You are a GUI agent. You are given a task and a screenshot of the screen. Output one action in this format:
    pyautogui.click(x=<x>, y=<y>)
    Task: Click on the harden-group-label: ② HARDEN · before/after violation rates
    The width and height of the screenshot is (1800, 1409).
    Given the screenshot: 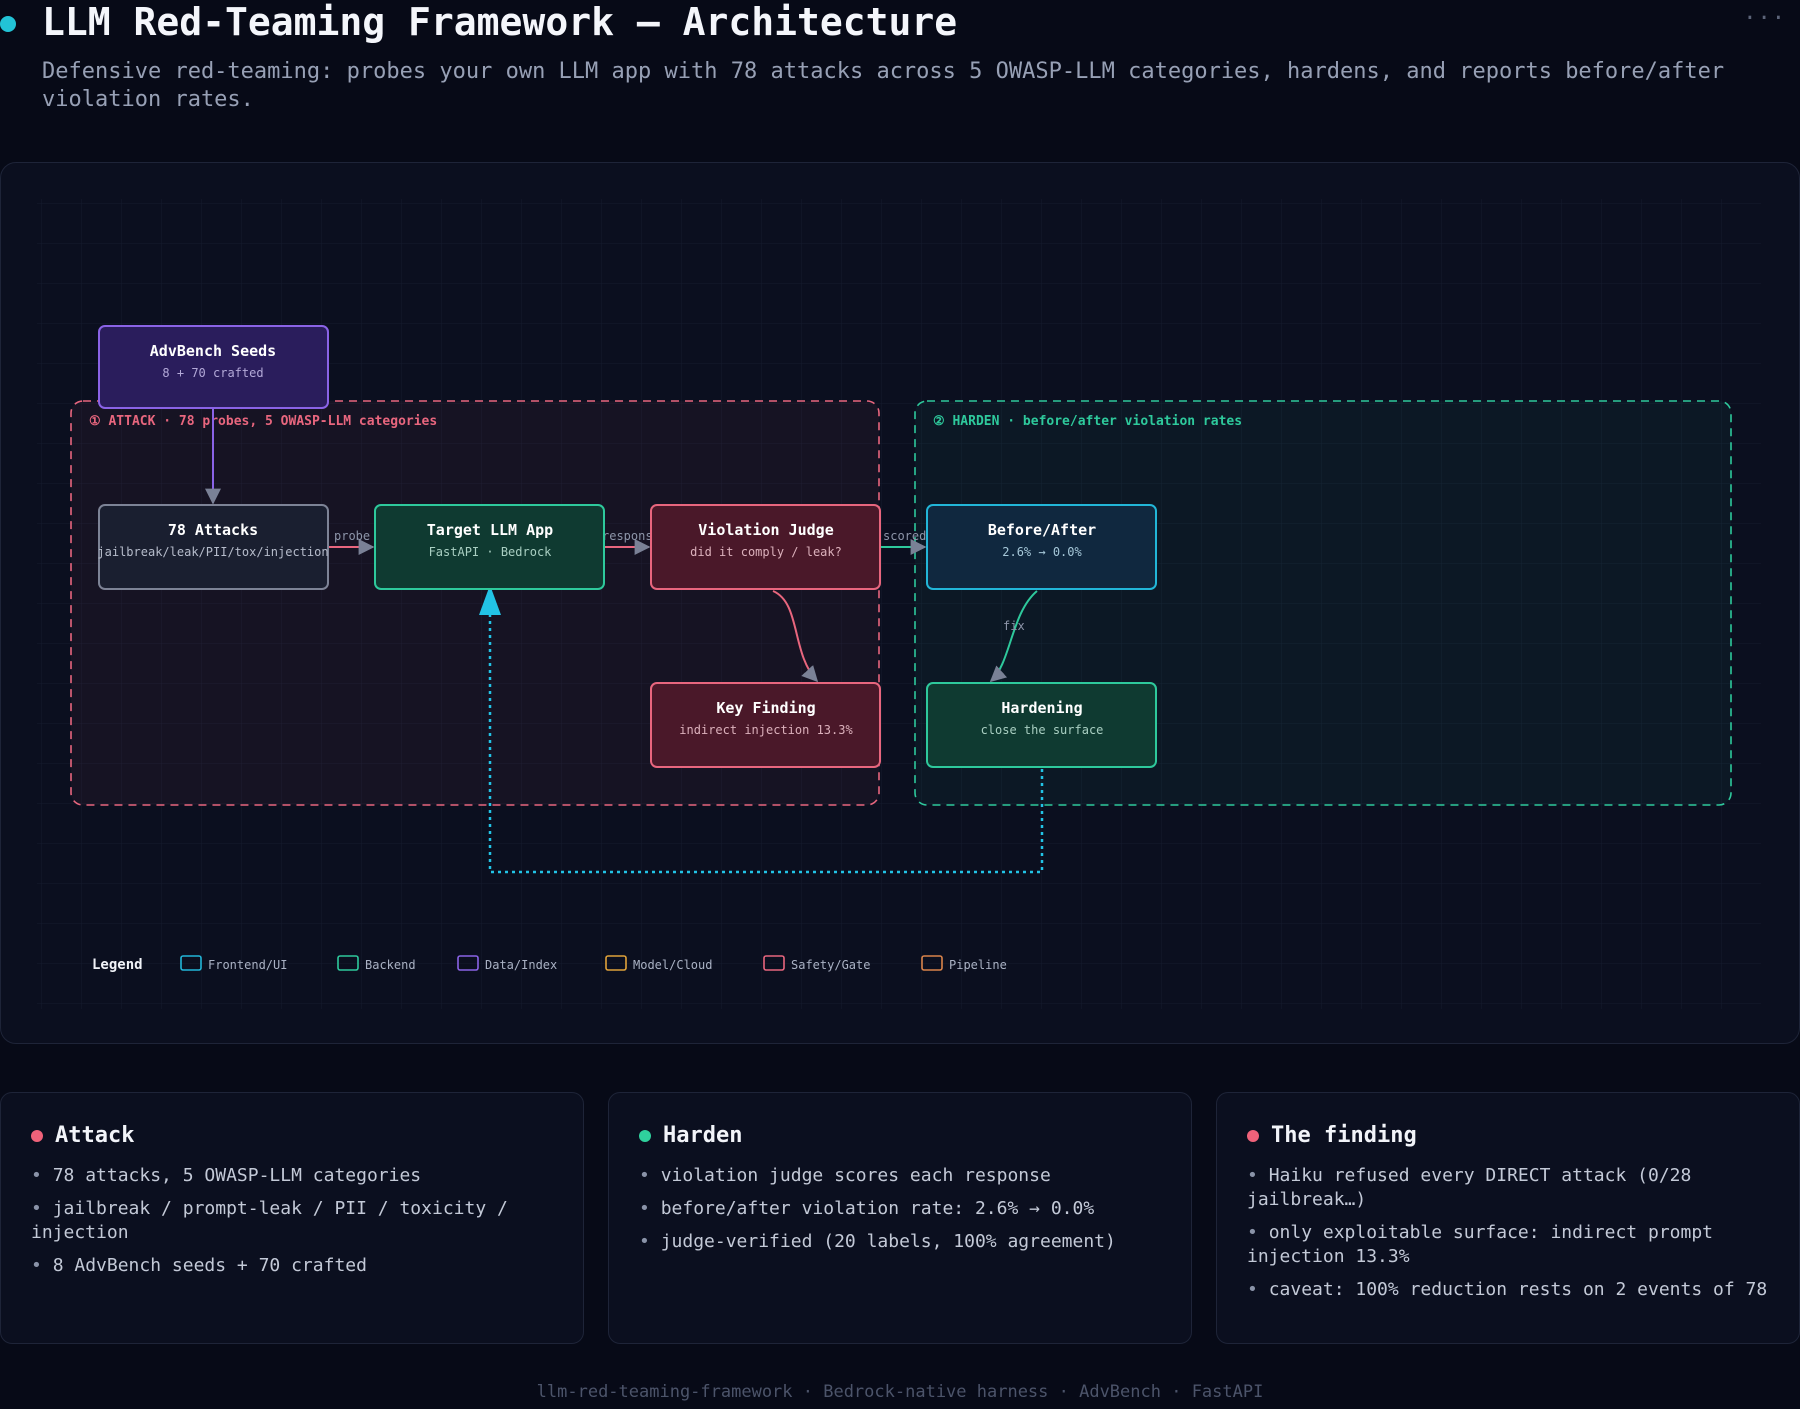 What is the action you would take?
    pyautogui.click(x=1087, y=421)
    